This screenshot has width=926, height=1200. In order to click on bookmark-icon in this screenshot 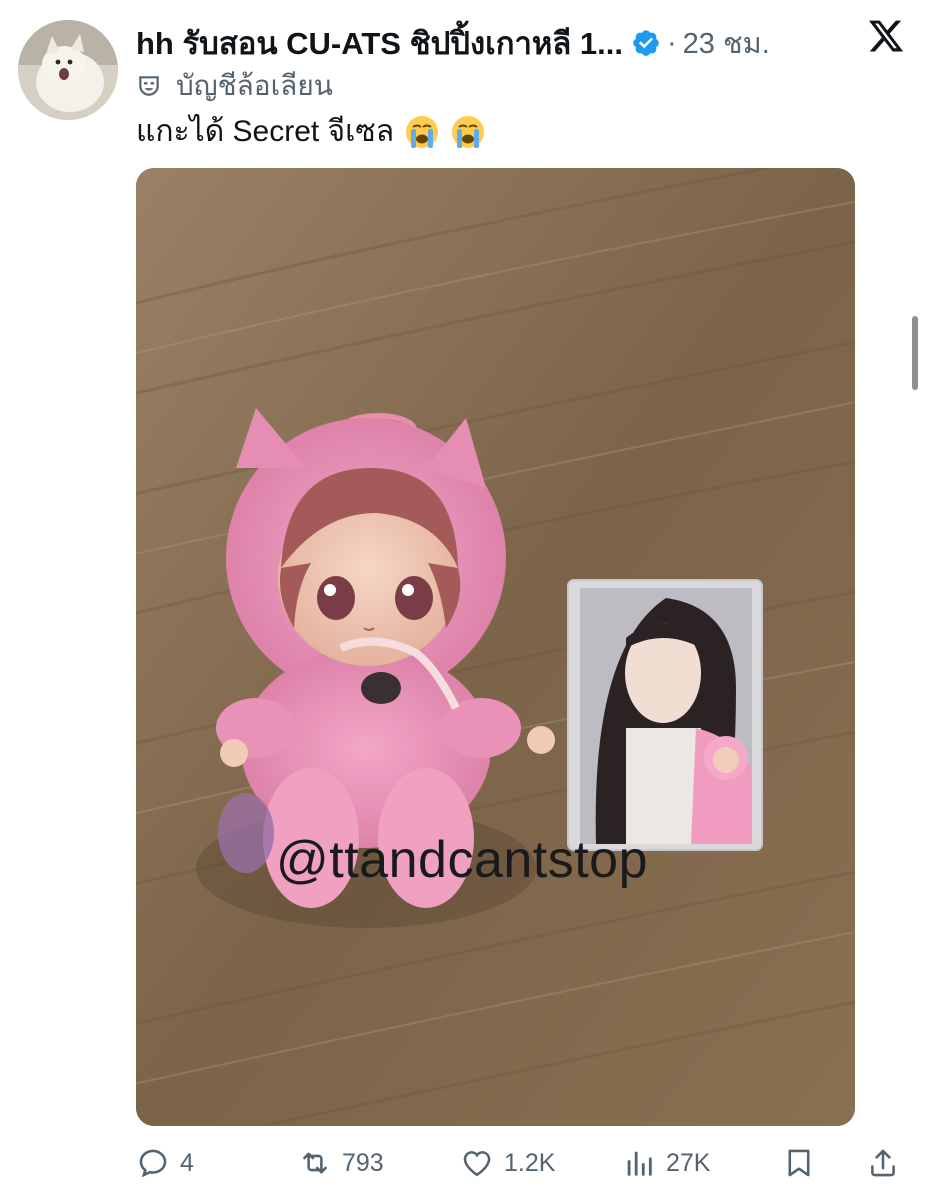, I will do `click(799, 1163)`.